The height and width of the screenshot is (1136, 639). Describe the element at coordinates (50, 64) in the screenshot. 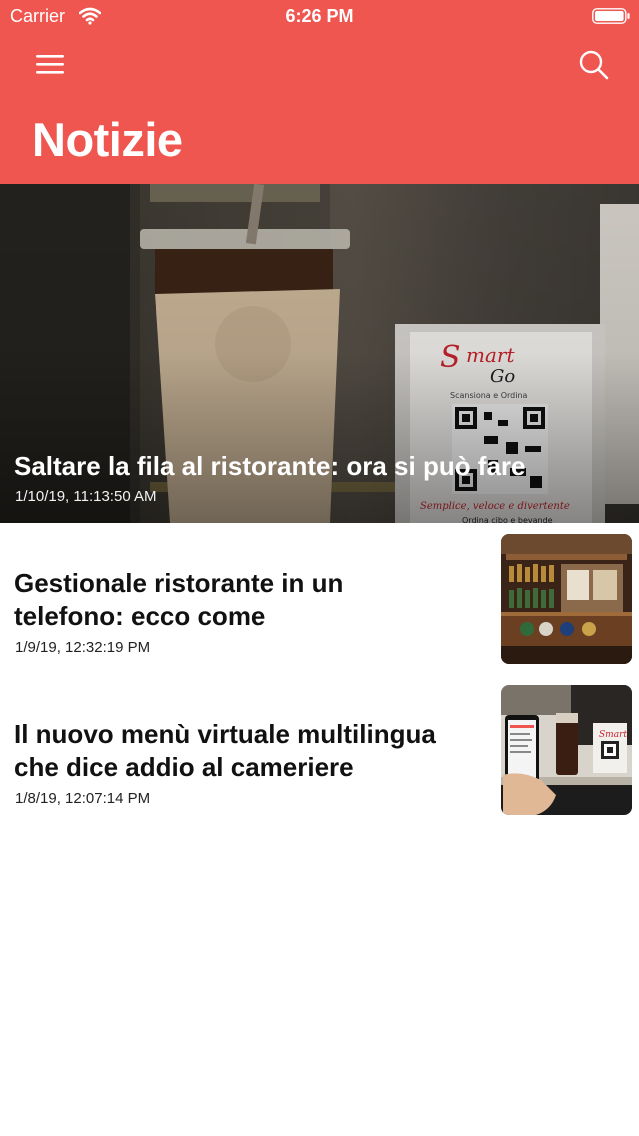

I see `hamburger-menu-icon` at that location.